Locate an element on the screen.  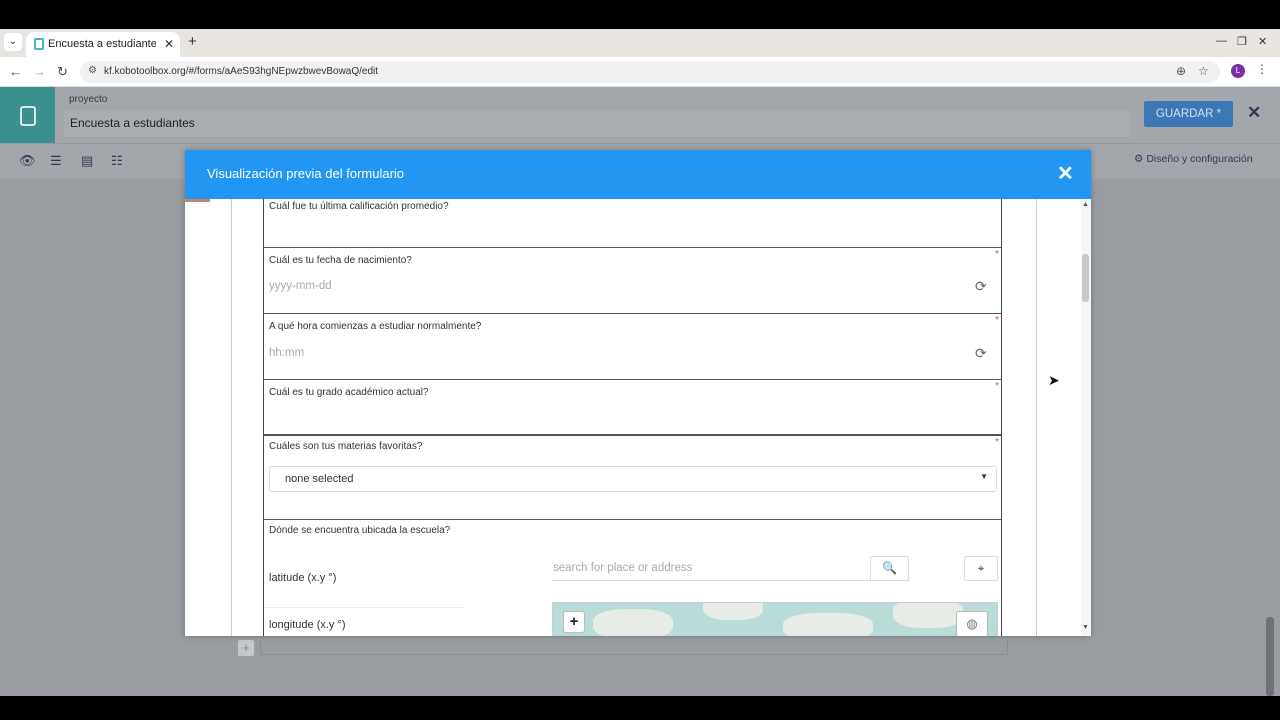
back-icon: ← is located at coordinates (15, 71).